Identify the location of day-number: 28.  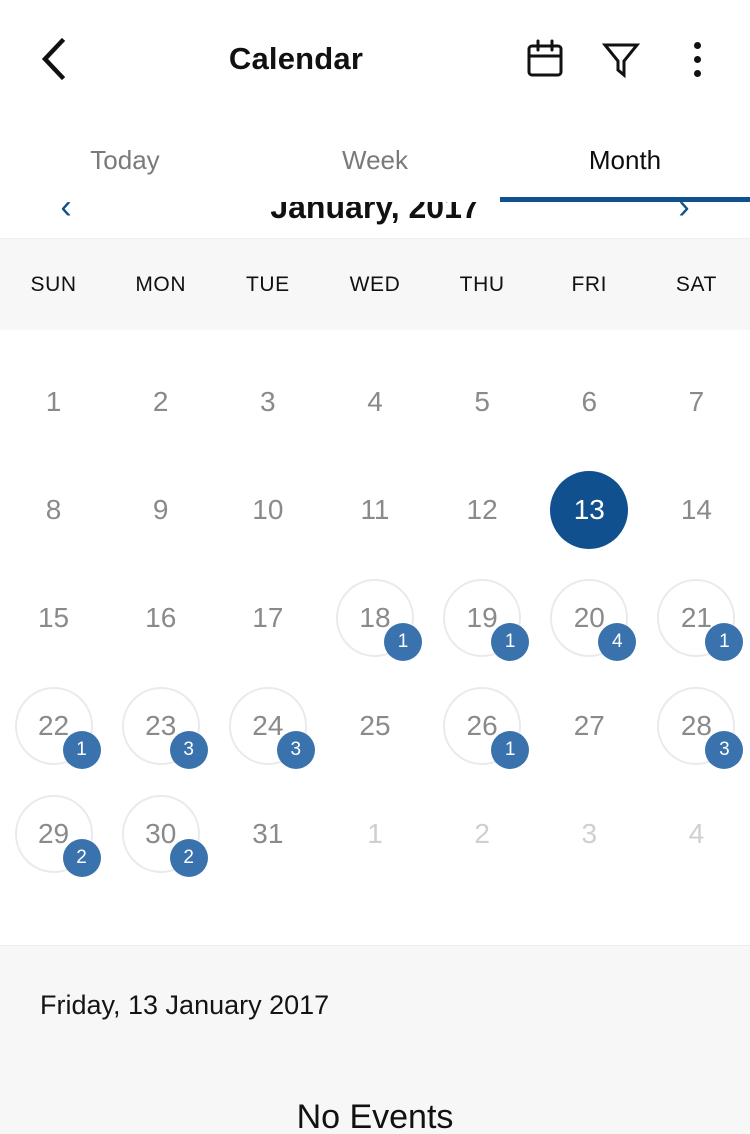
(696, 725).